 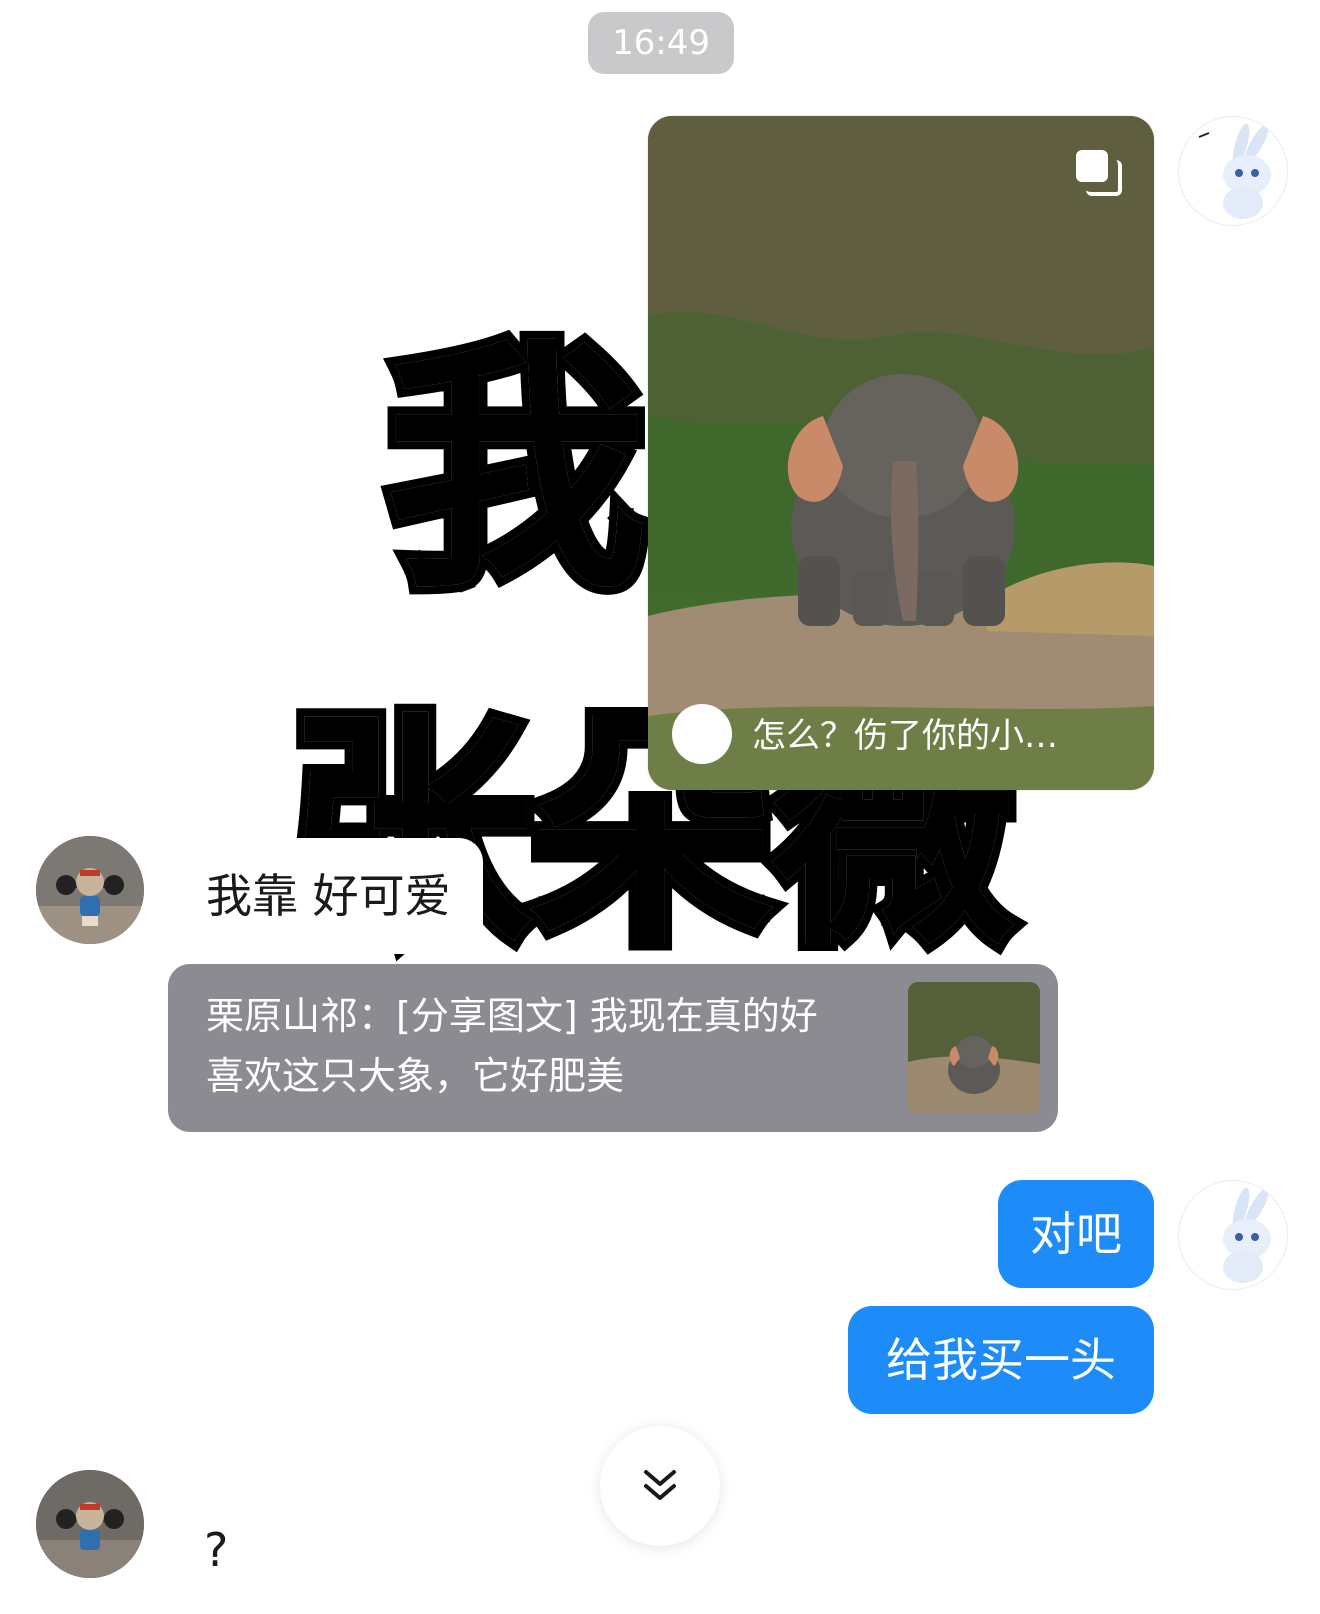 I want to click on message-bubble-received: 我靠 好可爱, so click(x=328, y=896).